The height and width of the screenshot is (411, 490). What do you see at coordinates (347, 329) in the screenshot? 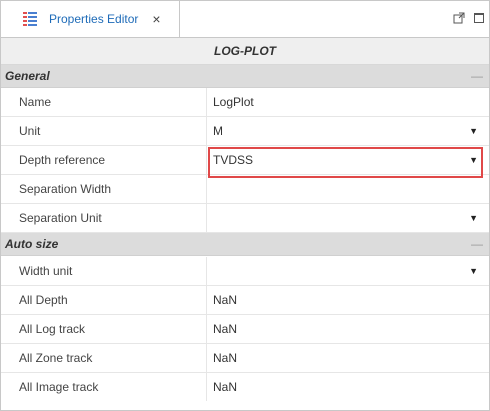
I see `all-log-track-field: NaN` at bounding box center [347, 329].